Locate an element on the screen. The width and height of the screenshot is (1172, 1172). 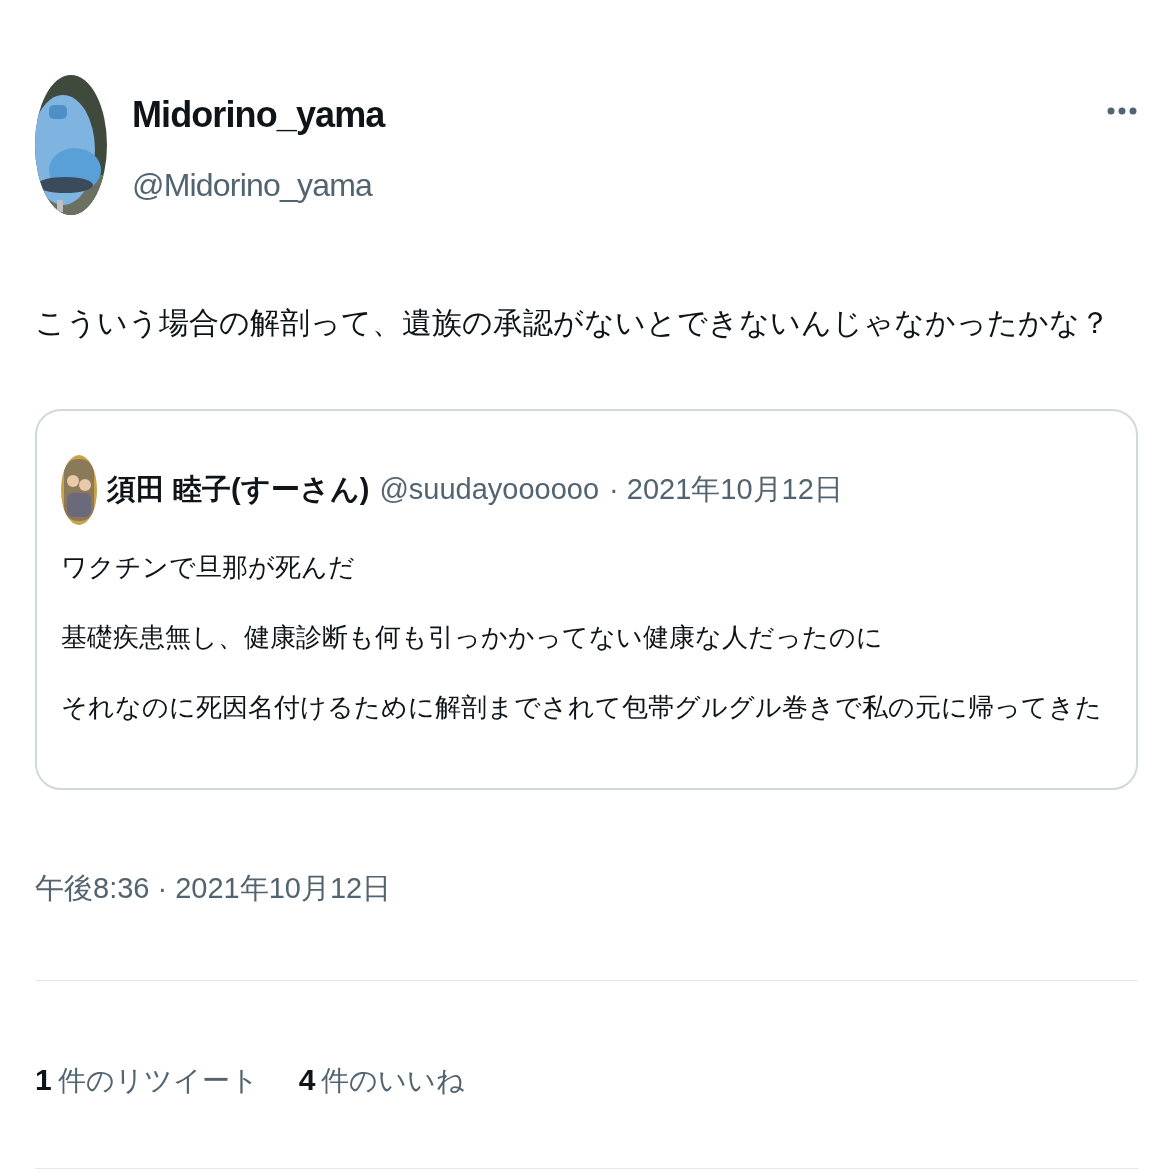
more-icon is located at coordinates (1122, 111).